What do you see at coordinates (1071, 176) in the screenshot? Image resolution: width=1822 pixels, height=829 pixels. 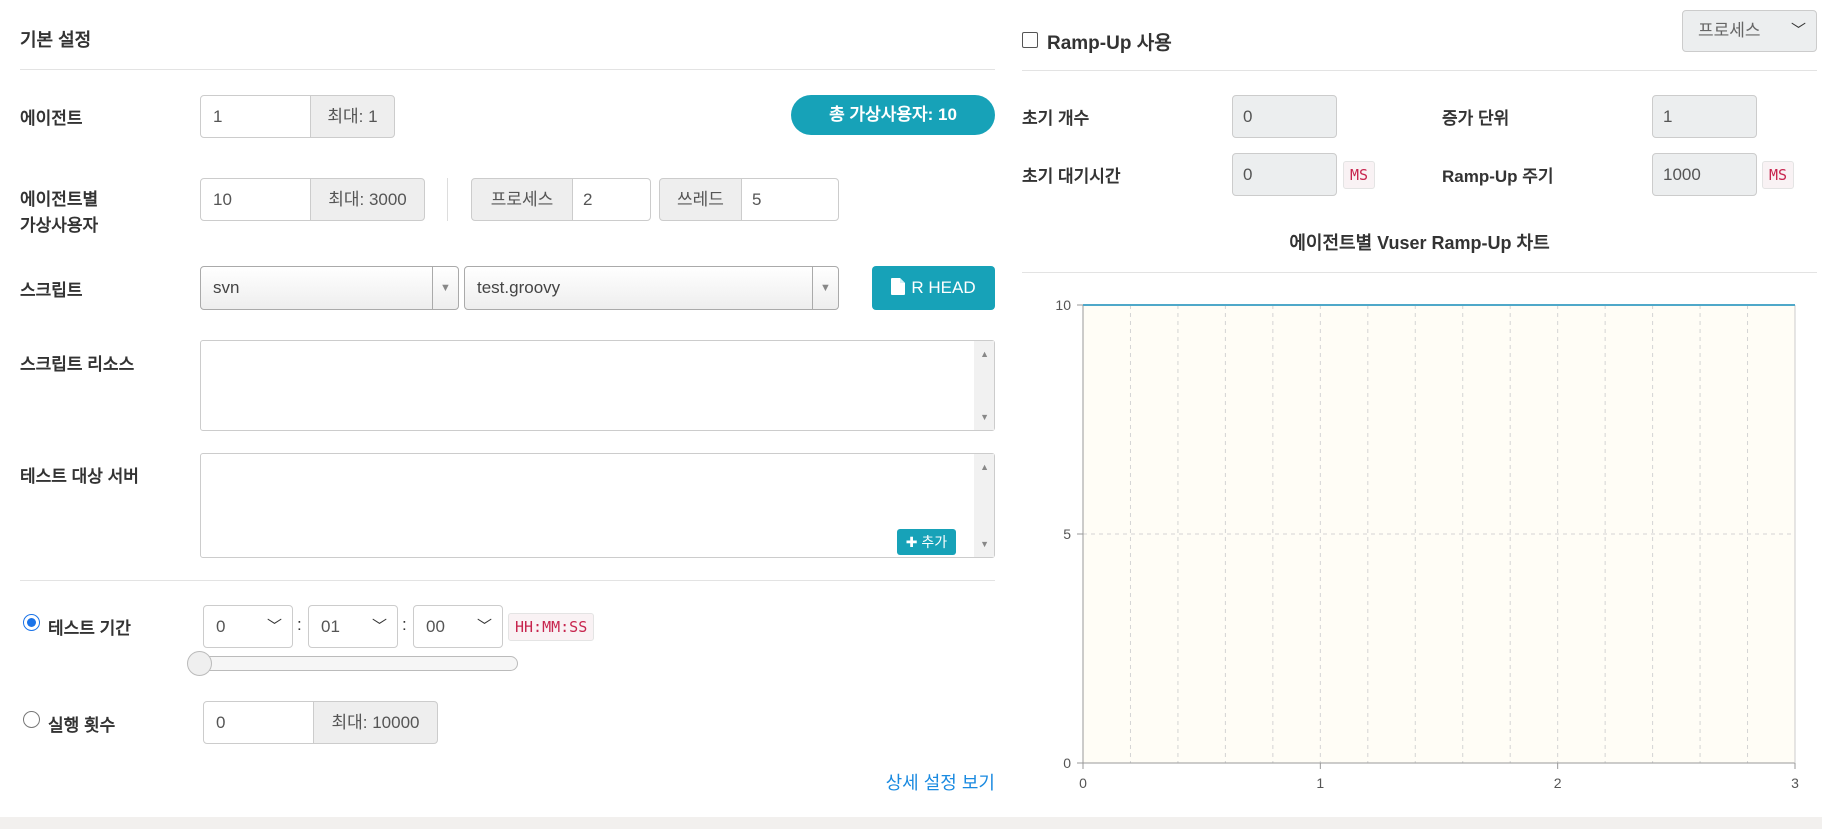 I see `init-sleep-label: 초기 대기시간` at bounding box center [1071, 176].